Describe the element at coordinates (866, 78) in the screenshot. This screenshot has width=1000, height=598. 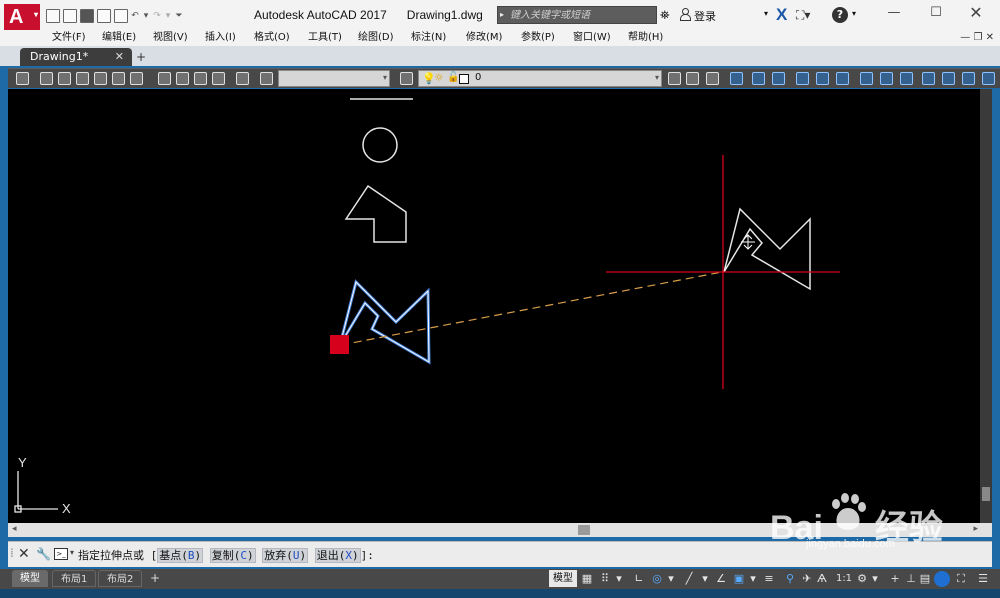
I see `angular-dim-icon` at that location.